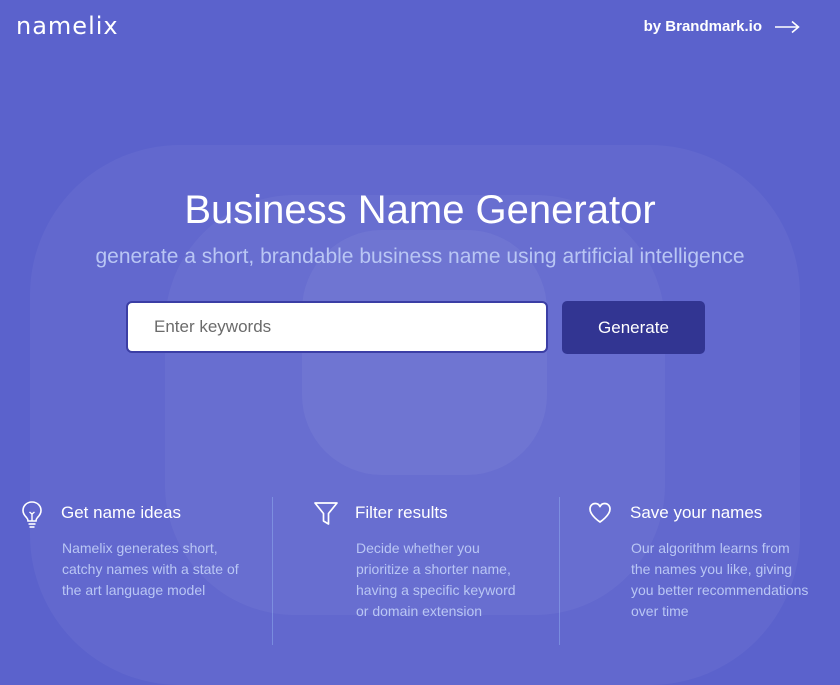  Describe the element at coordinates (420, 210) in the screenshot. I see `page-title: Business Name Generator` at that location.